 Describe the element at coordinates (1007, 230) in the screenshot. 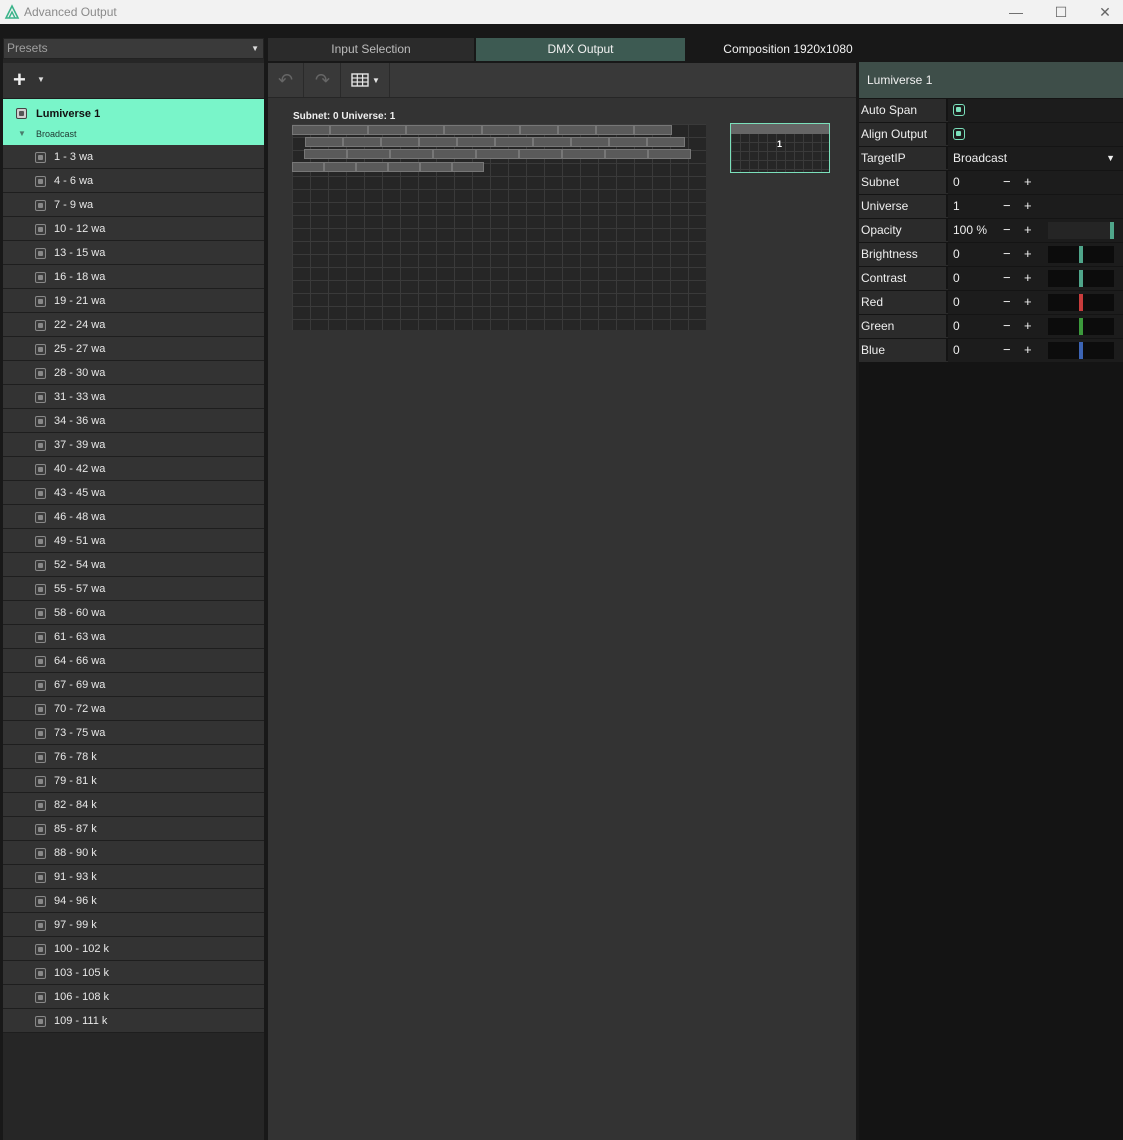

I see `opacity-decrement-button: −` at that location.